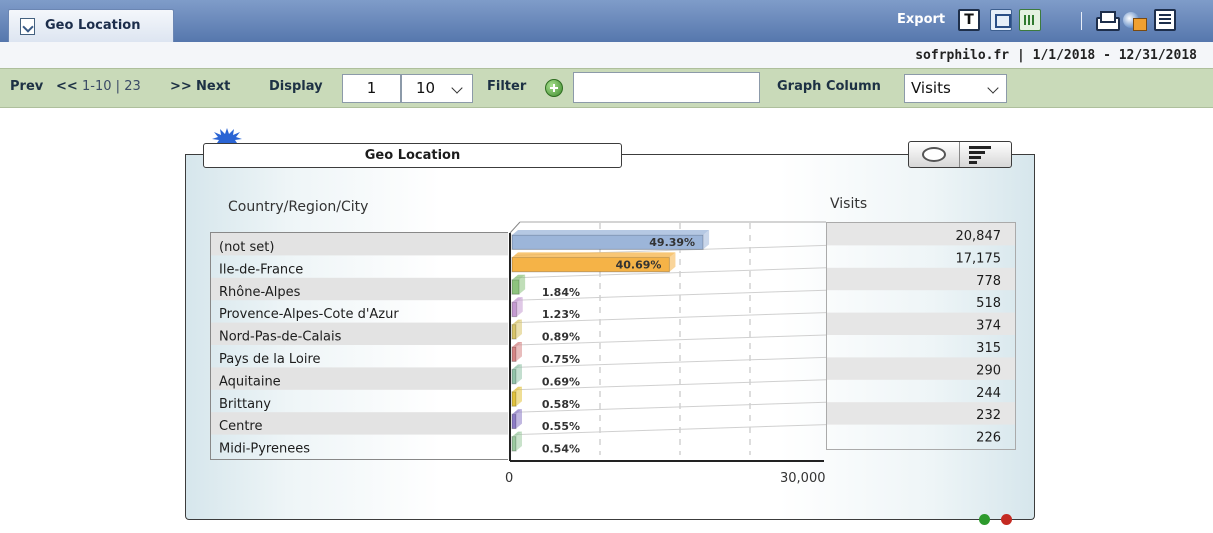 The image size is (1213, 533). I want to click on graph-column-value: Visits, so click(931, 88).